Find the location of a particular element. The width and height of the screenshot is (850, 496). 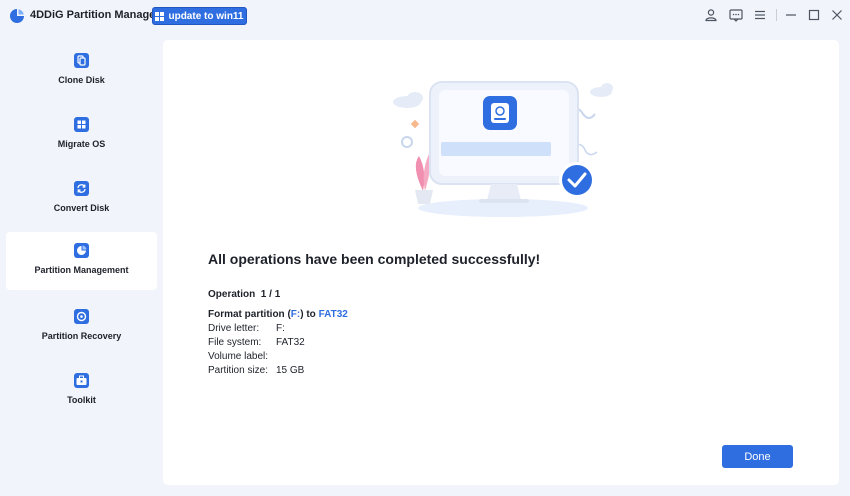

update-to-win11-button: update to win11 is located at coordinates (199, 16).